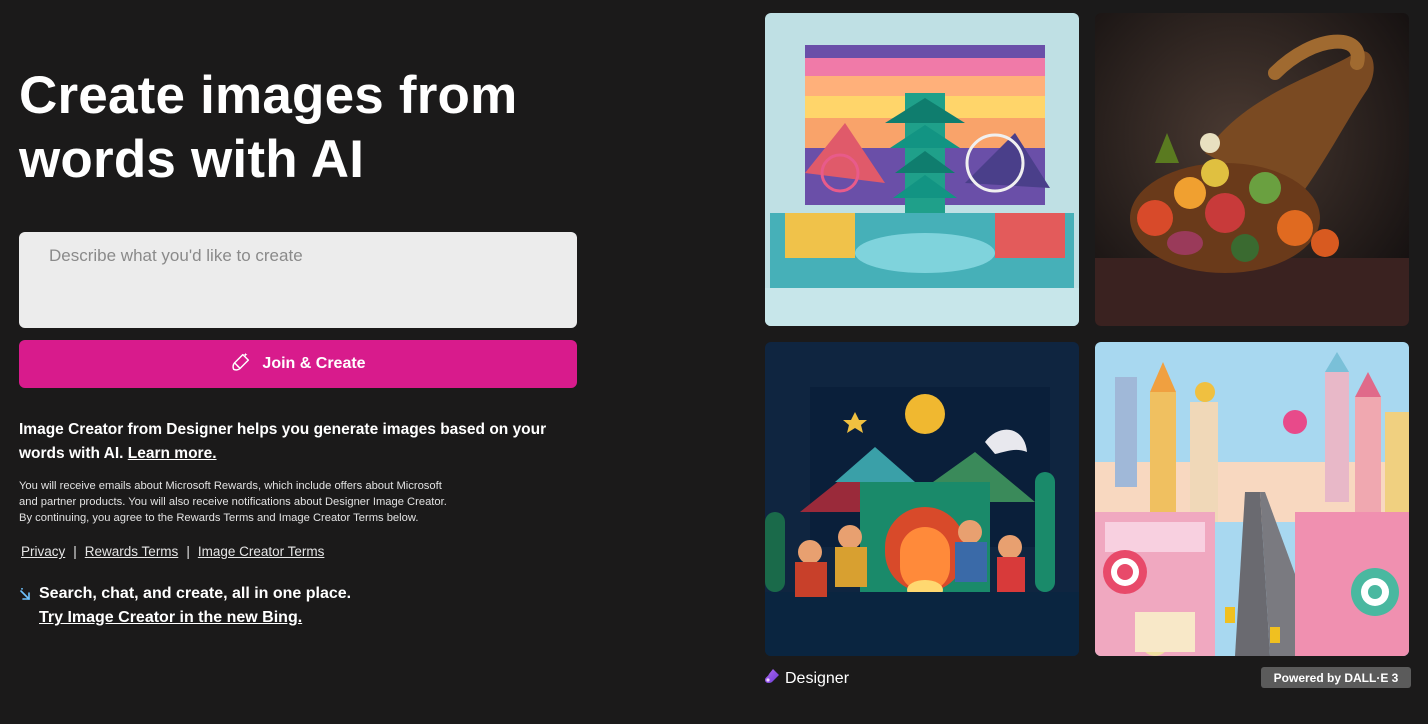 The height and width of the screenshot is (724, 1428). What do you see at coordinates (309, 128) in the screenshot?
I see `page-title: Create images from words with AI` at bounding box center [309, 128].